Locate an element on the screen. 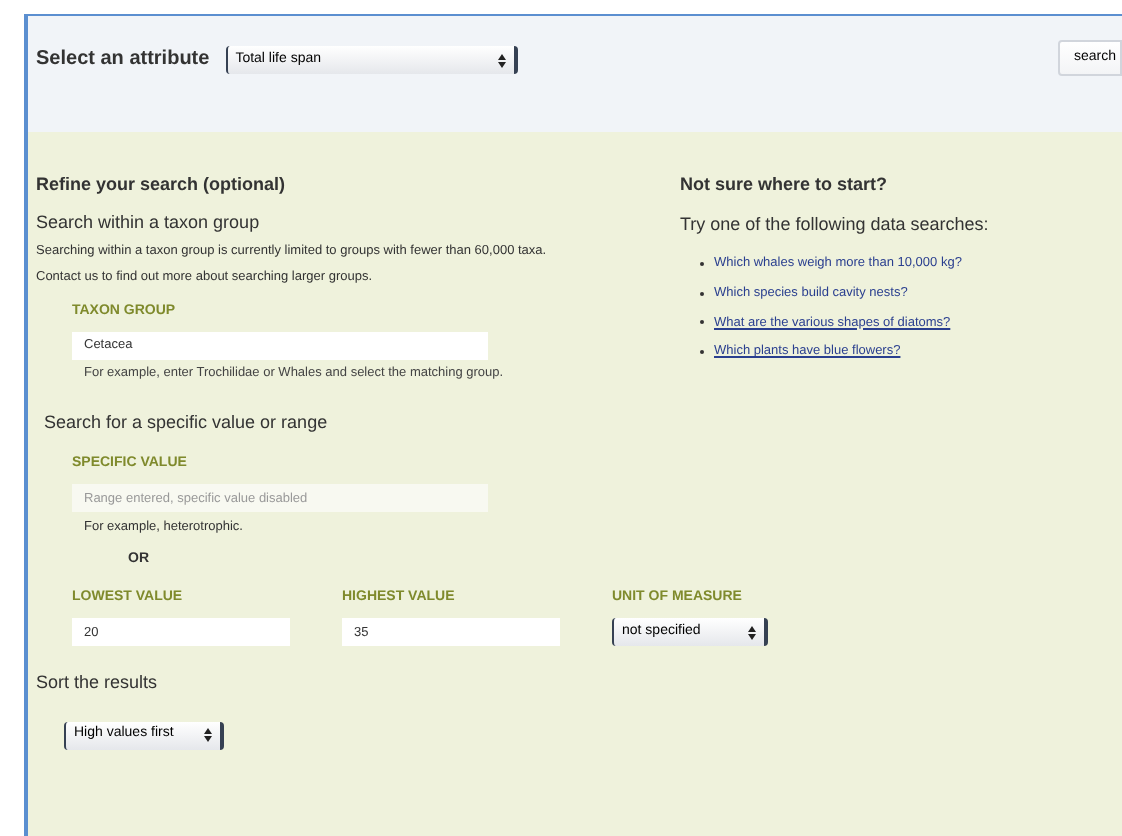 This screenshot has height=836, width=1122. attribute-label: Select an attribute is located at coordinates (123, 60).